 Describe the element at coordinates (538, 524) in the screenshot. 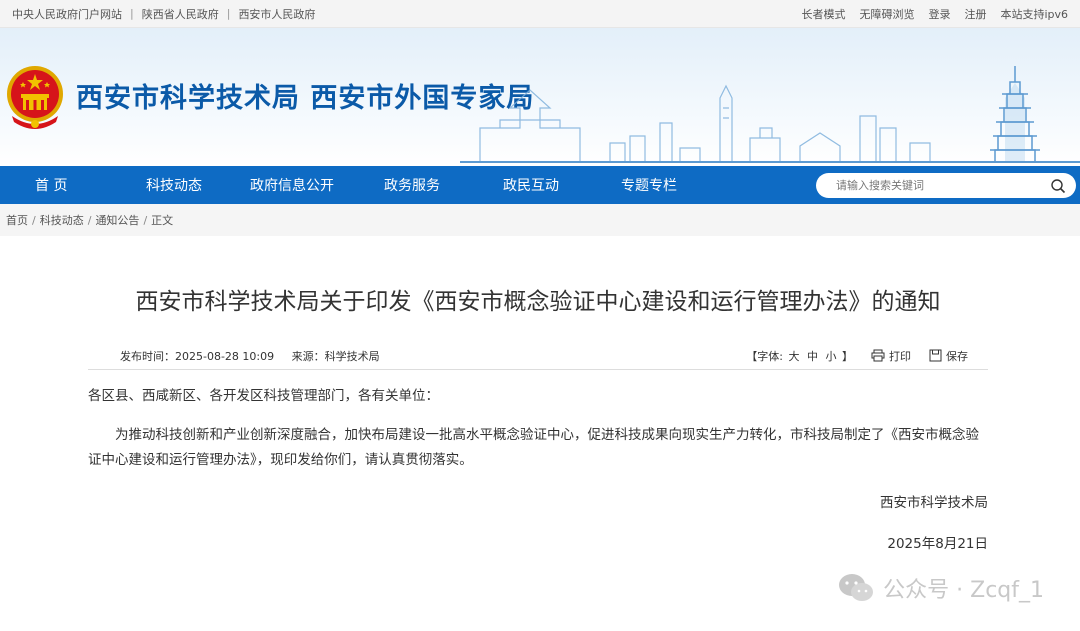

I see `article-signature: 西安市科学技术局 2025年8月21日` at that location.